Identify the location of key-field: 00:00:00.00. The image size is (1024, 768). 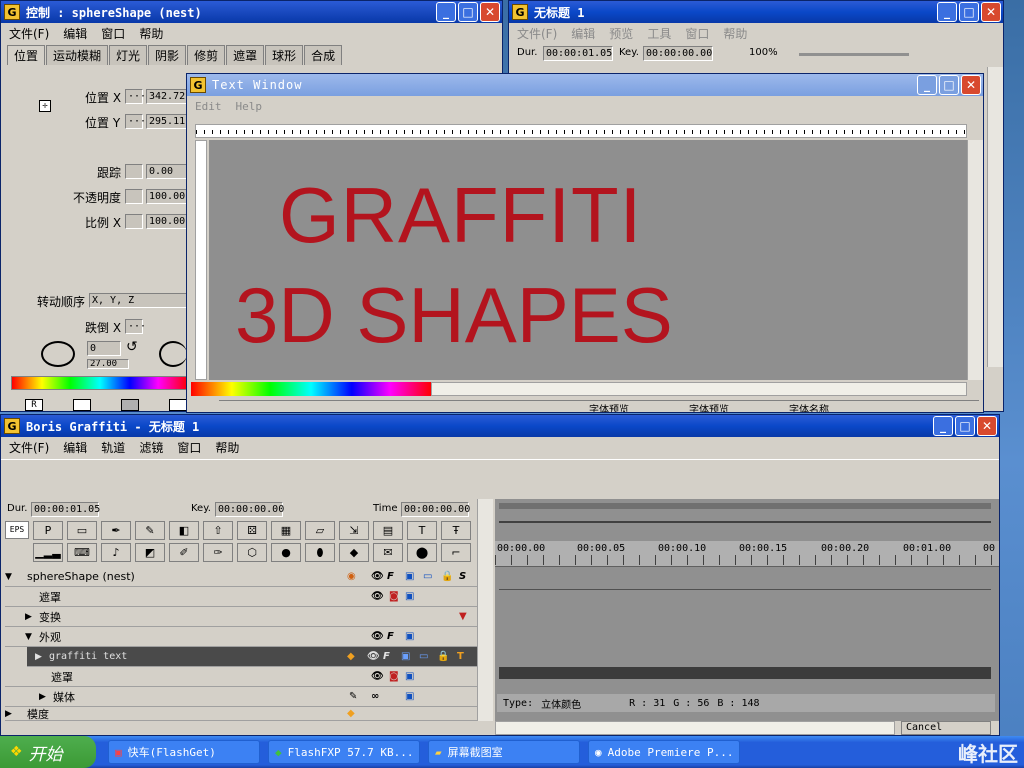
(678, 53).